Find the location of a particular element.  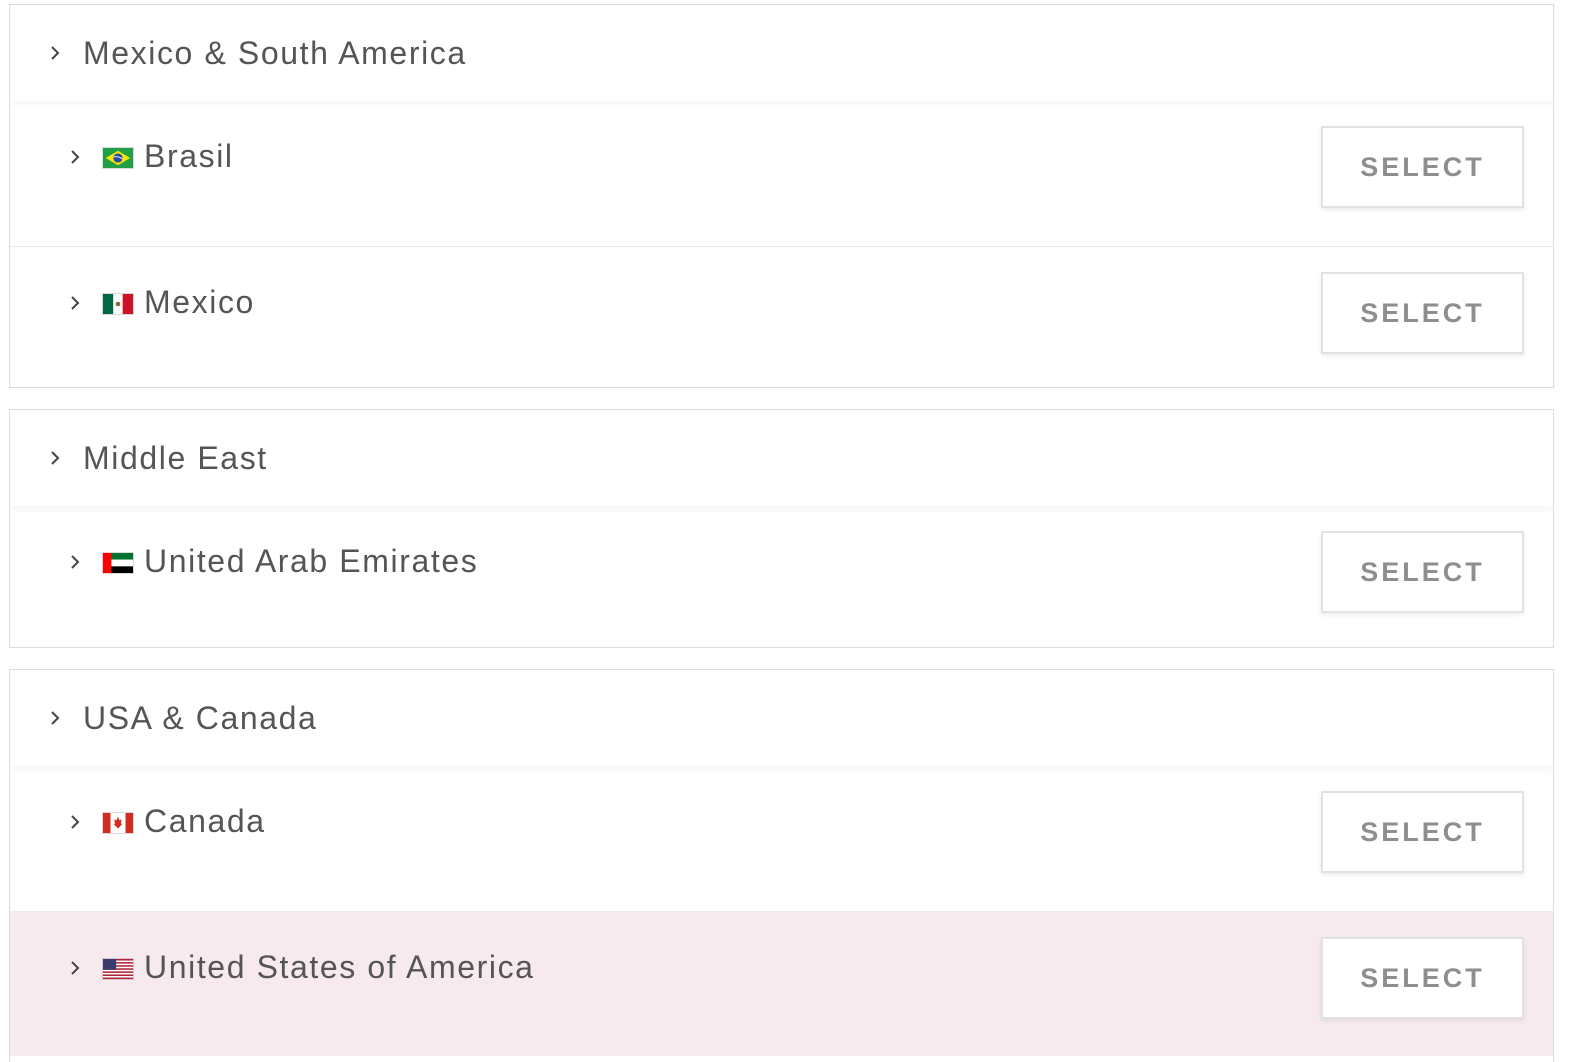

region-header: Mexico & South America is located at coordinates (781, 53).